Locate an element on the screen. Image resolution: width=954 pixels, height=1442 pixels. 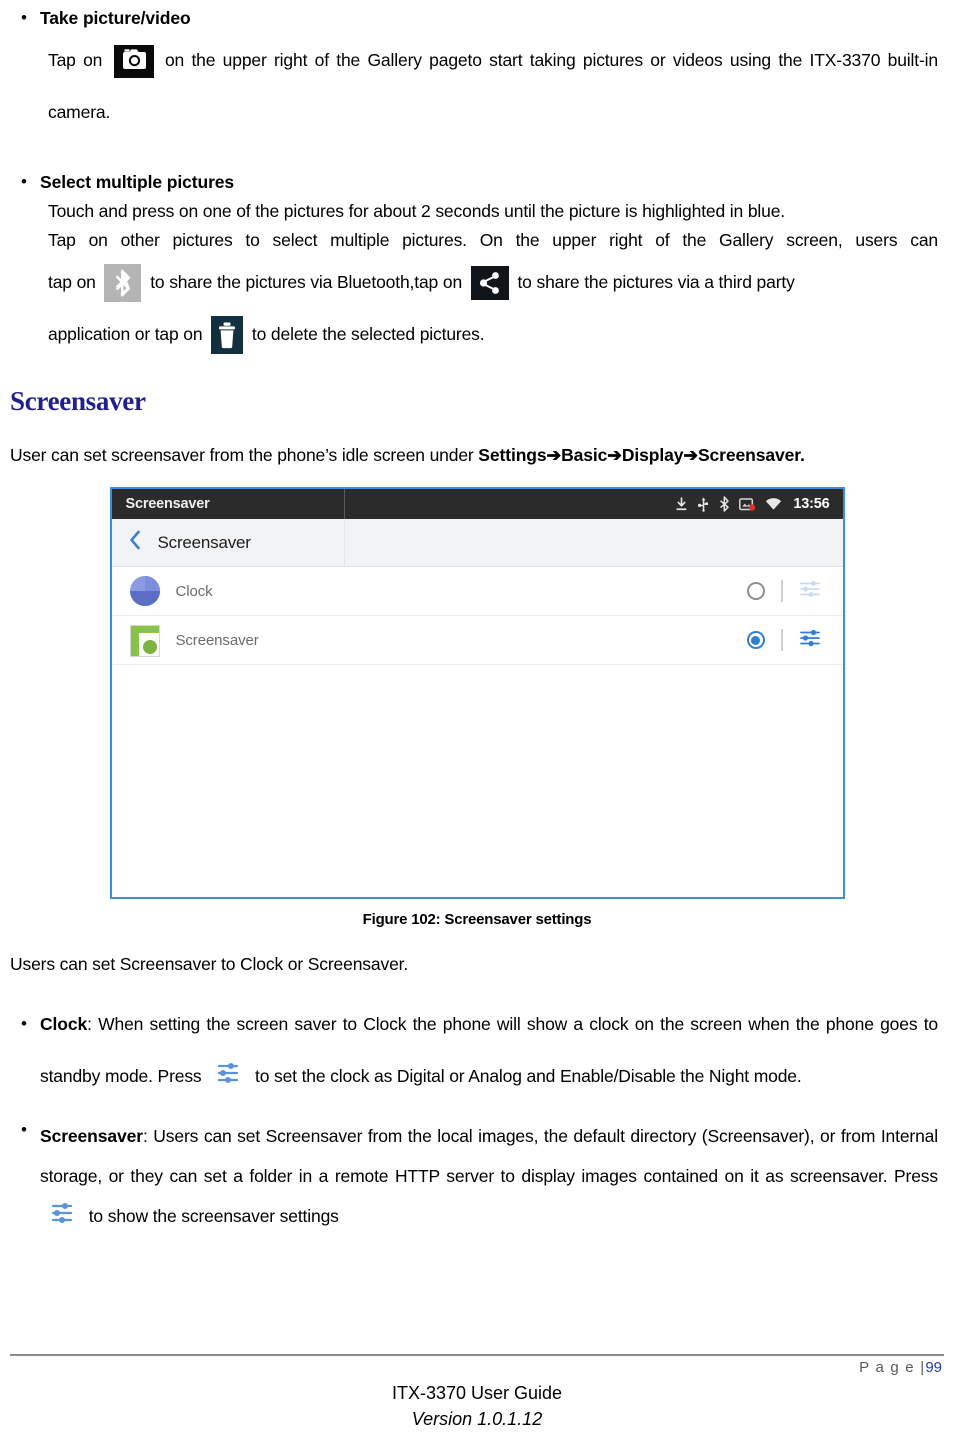
take-picture-heading: Take picture/video is located at coordinates (115, 18).